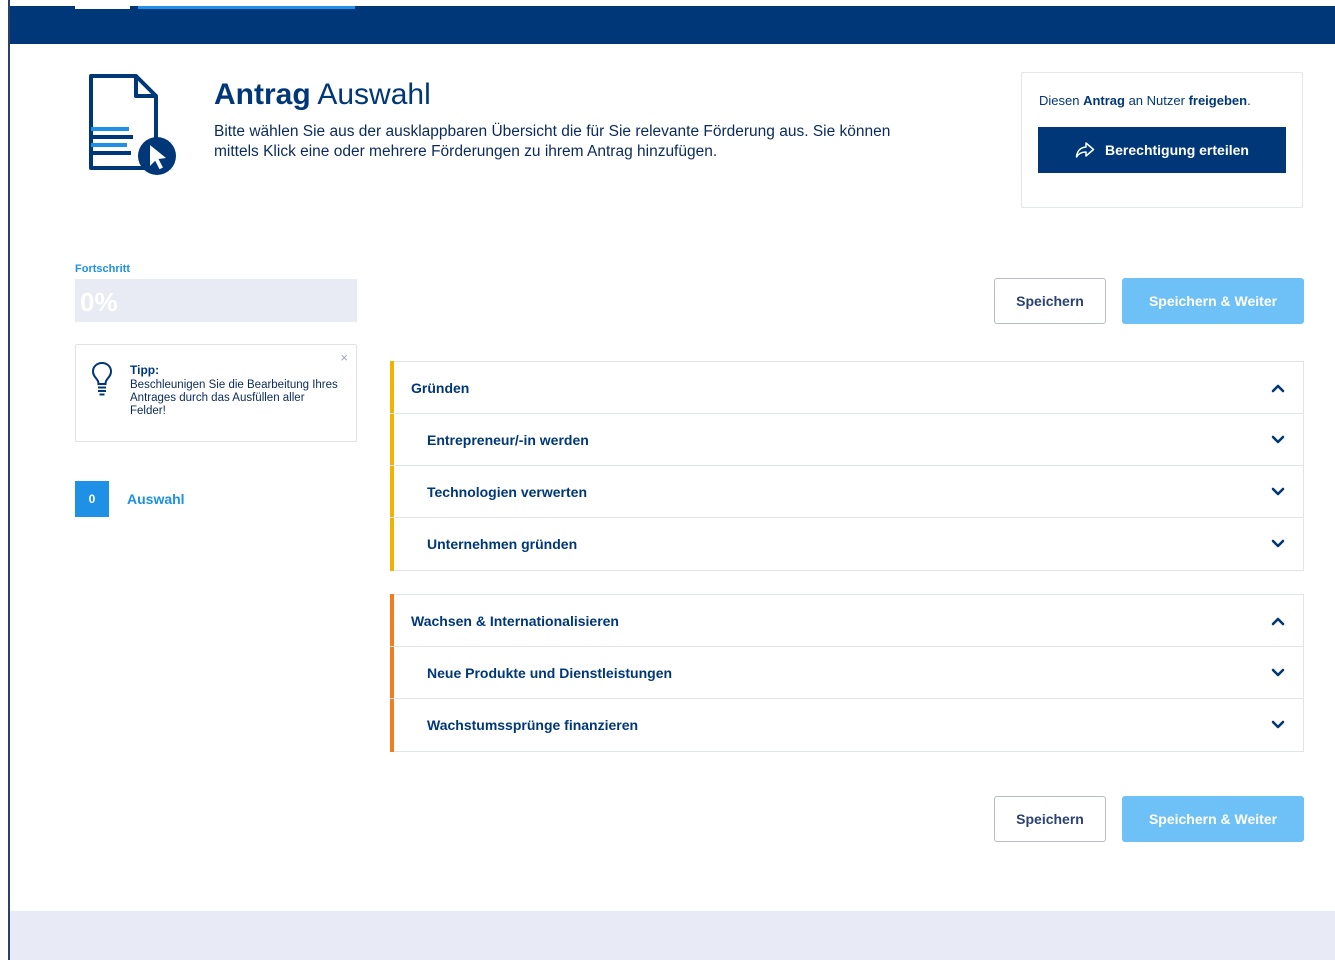 Image resolution: width=1335 pixels, height=960 pixels. Describe the element at coordinates (440, 387) in the screenshot. I see `group-title: Gründen` at that location.